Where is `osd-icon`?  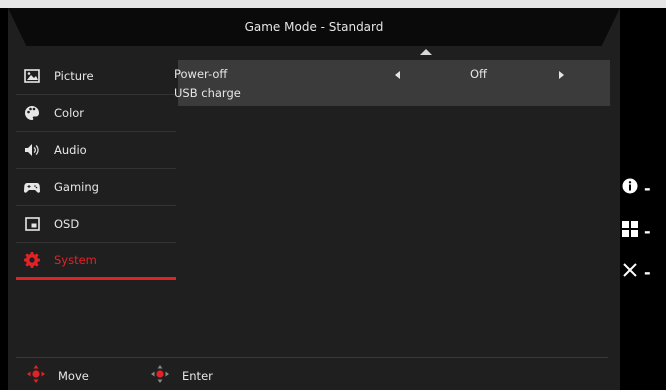
osd-icon is located at coordinates (32, 224).